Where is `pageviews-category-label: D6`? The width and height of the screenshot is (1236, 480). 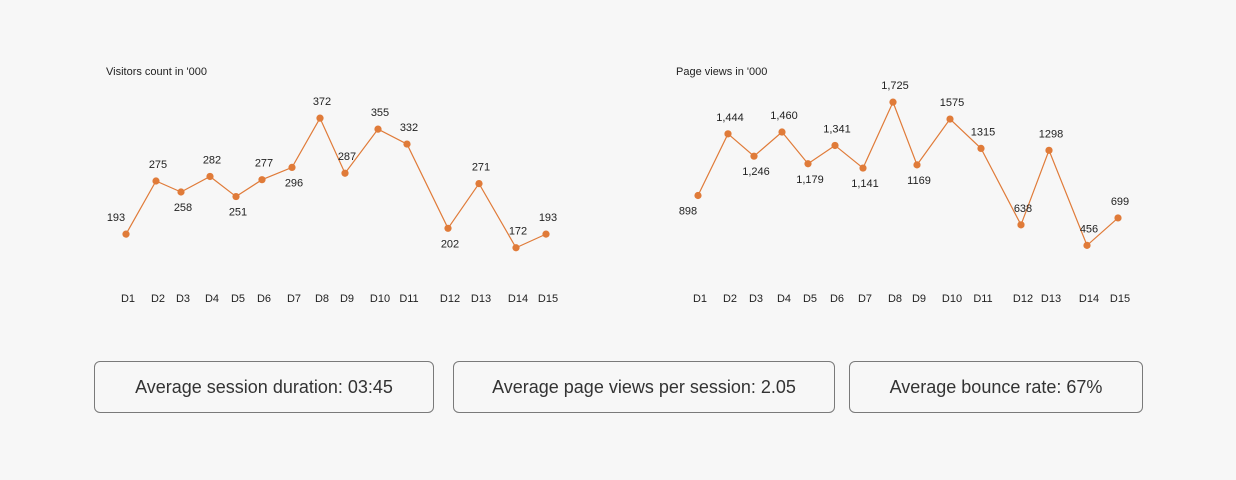
pageviews-category-label: D6 is located at coordinates (837, 299).